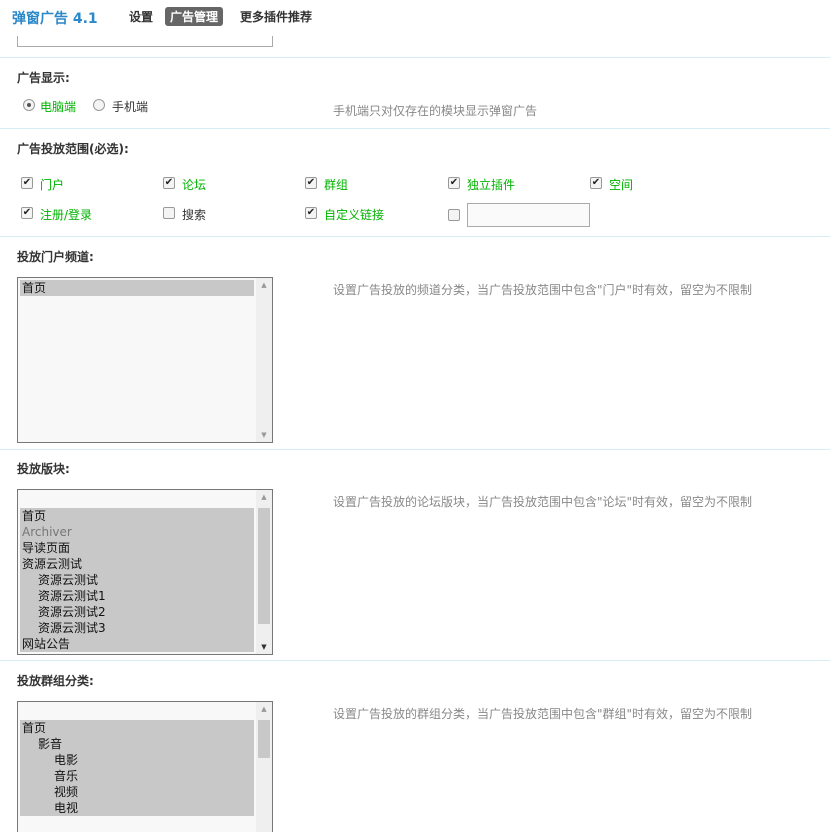 This screenshot has width=830, height=832. Describe the element at coordinates (29, 105) in the screenshot. I see `radio-desktop` at that location.